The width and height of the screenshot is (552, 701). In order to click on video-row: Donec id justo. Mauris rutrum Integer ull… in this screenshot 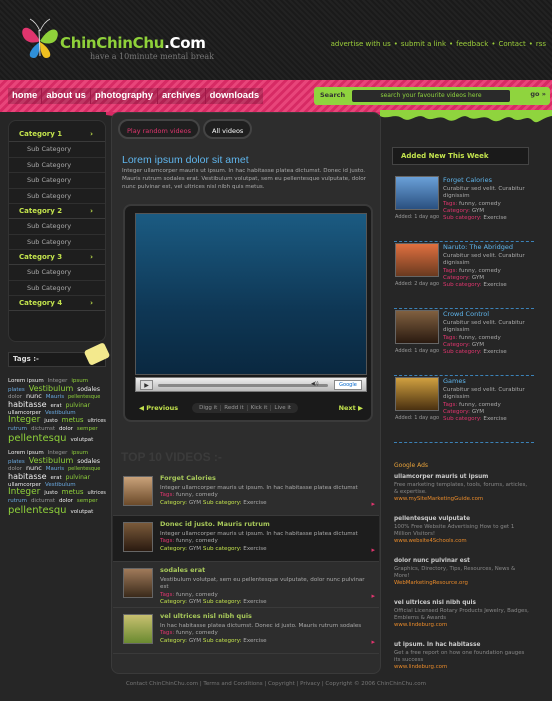, I will do `click(246, 539)`.